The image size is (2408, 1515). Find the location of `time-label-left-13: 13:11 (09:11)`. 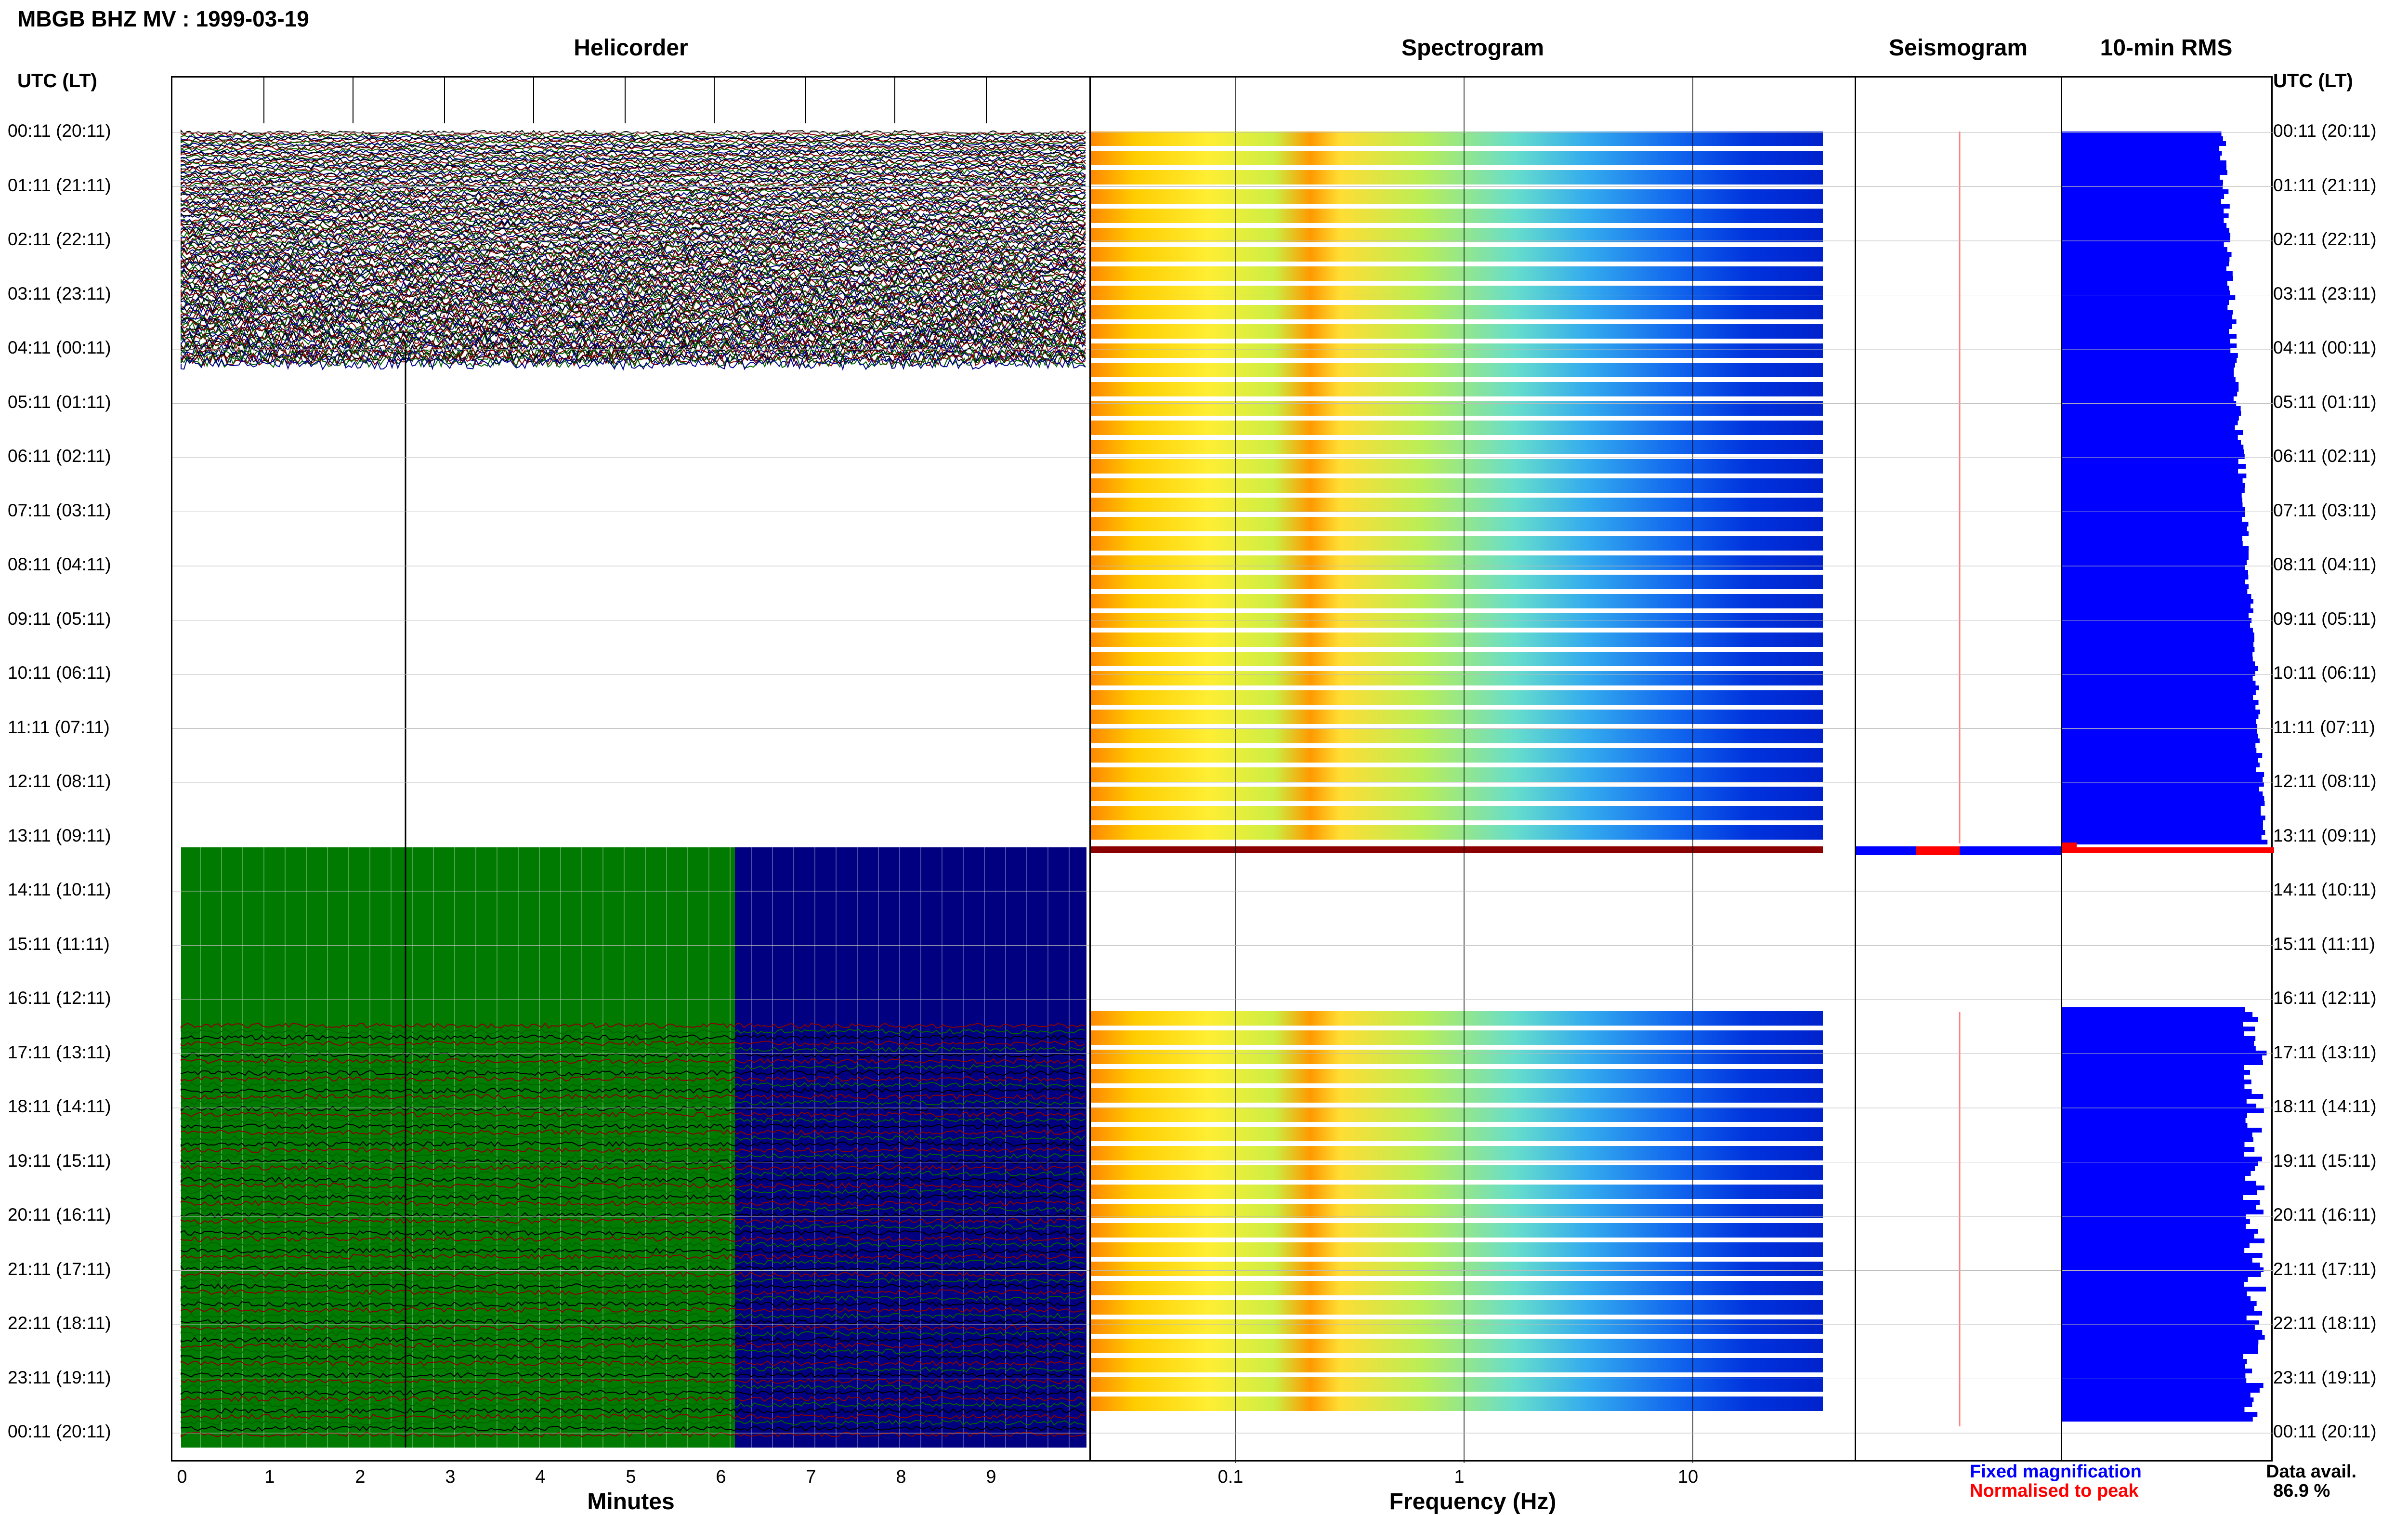

time-label-left-13: 13:11 (09:11) is located at coordinates (59, 835).